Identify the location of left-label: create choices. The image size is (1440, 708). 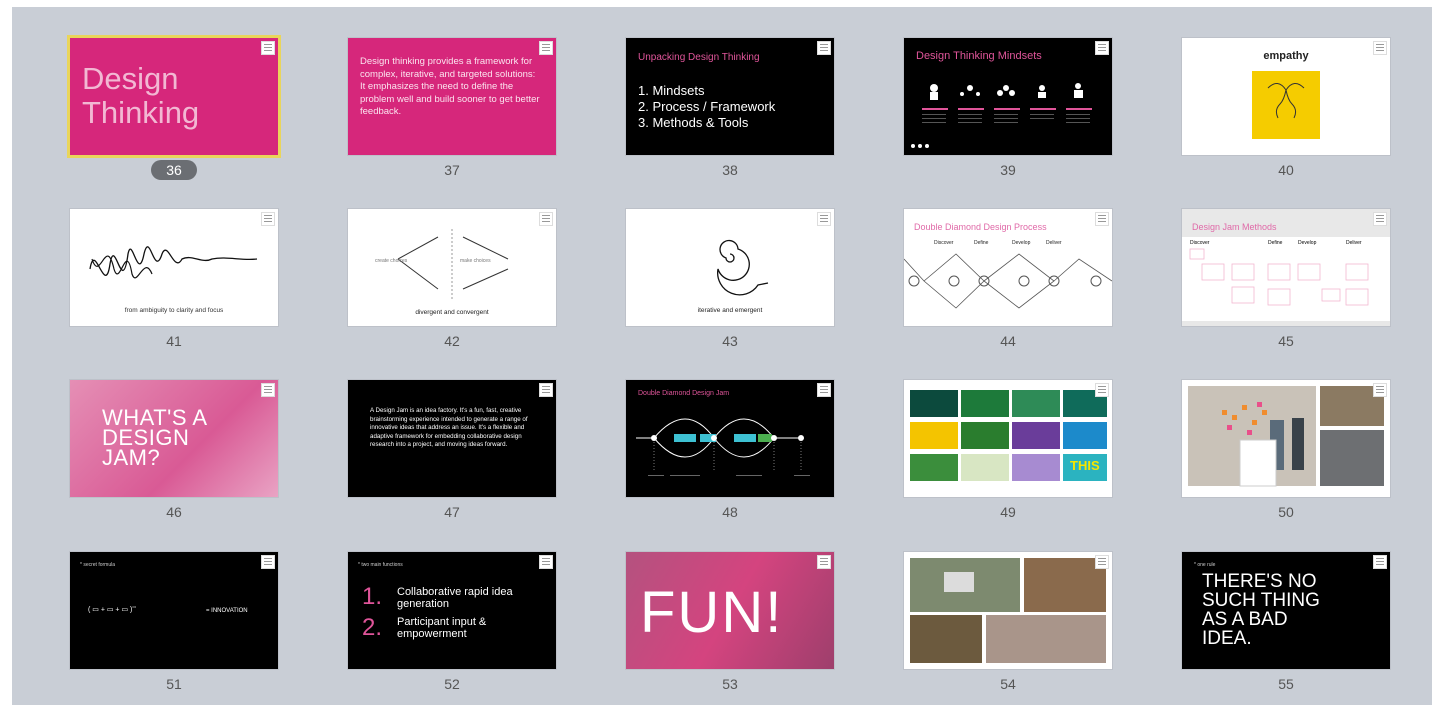
(391, 261).